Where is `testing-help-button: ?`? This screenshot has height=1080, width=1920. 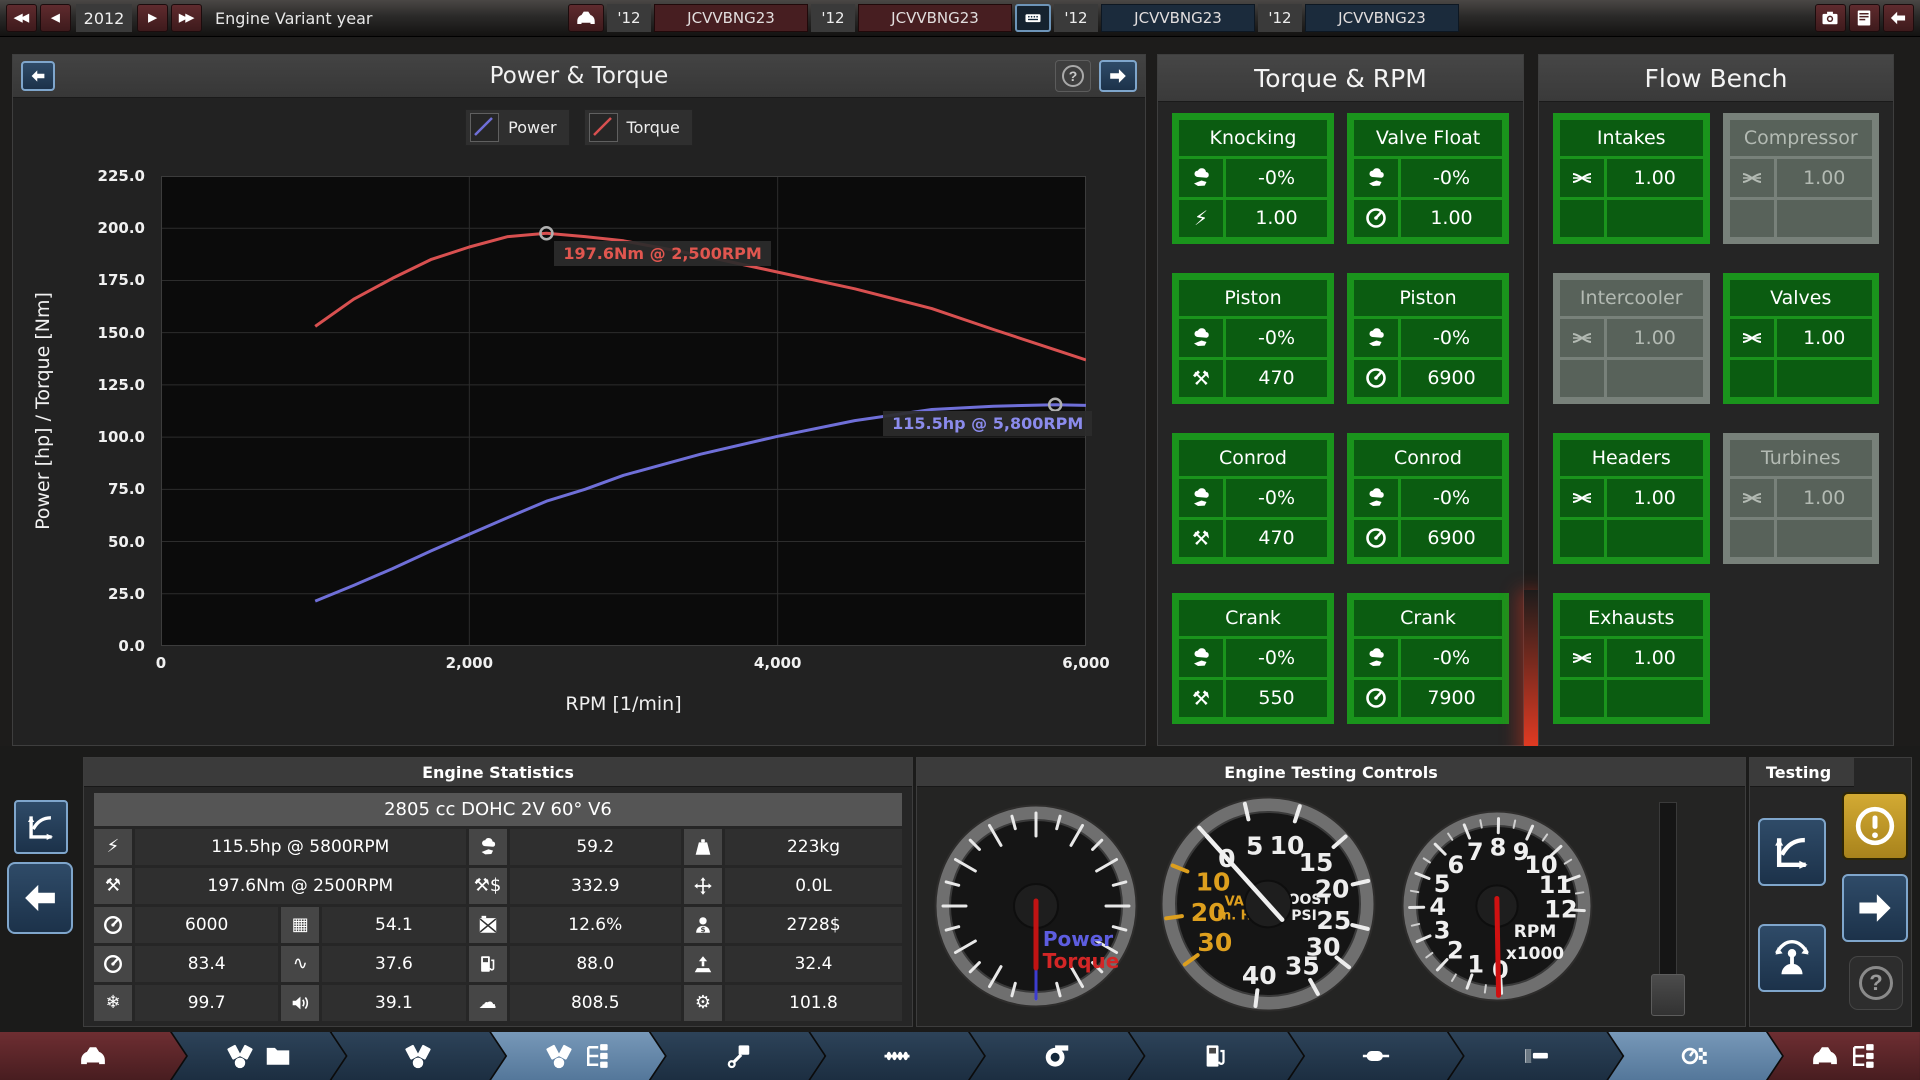 testing-help-button: ? is located at coordinates (1876, 983).